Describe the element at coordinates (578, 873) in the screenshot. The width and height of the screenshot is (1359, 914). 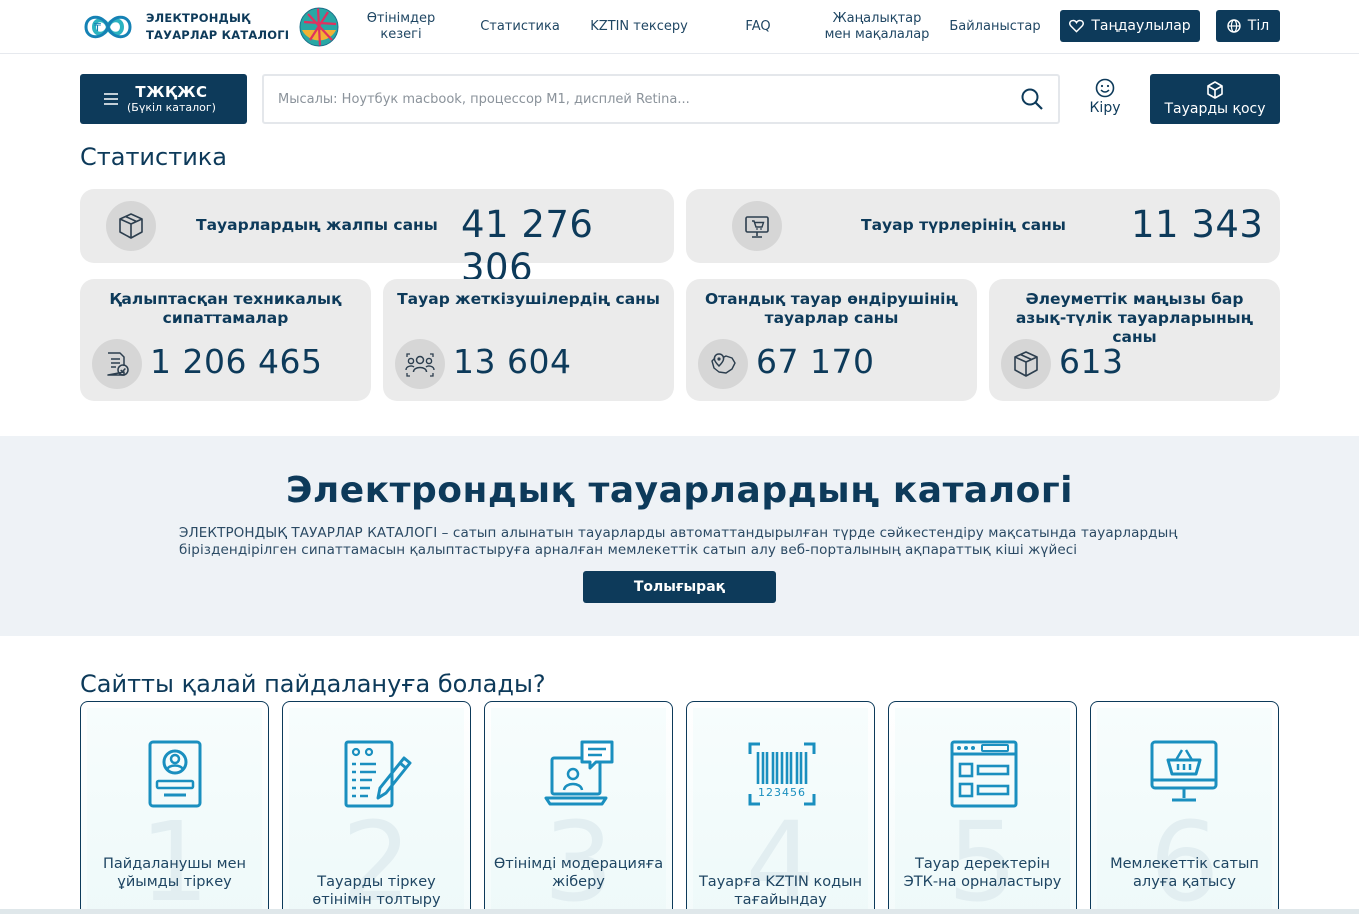
I see `step-label: Өтінімді модерацияға жіберу` at that location.